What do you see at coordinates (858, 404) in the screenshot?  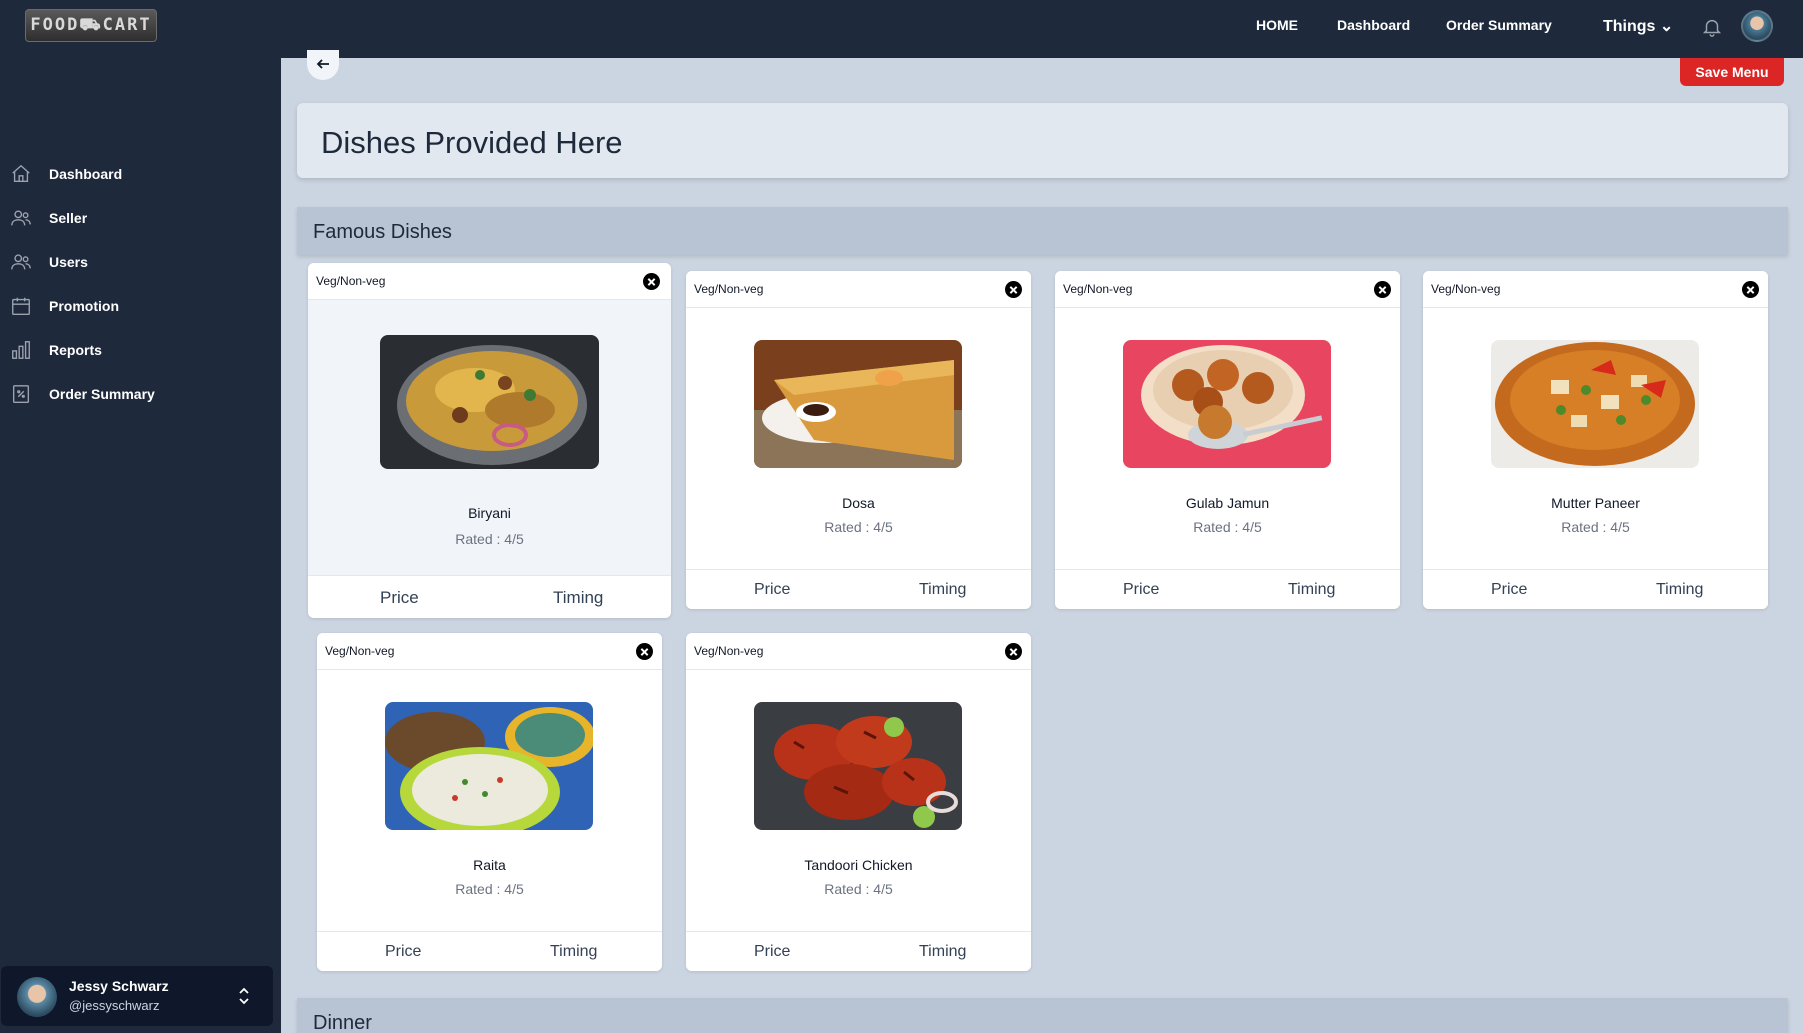 I see `dish-image-dosa` at bounding box center [858, 404].